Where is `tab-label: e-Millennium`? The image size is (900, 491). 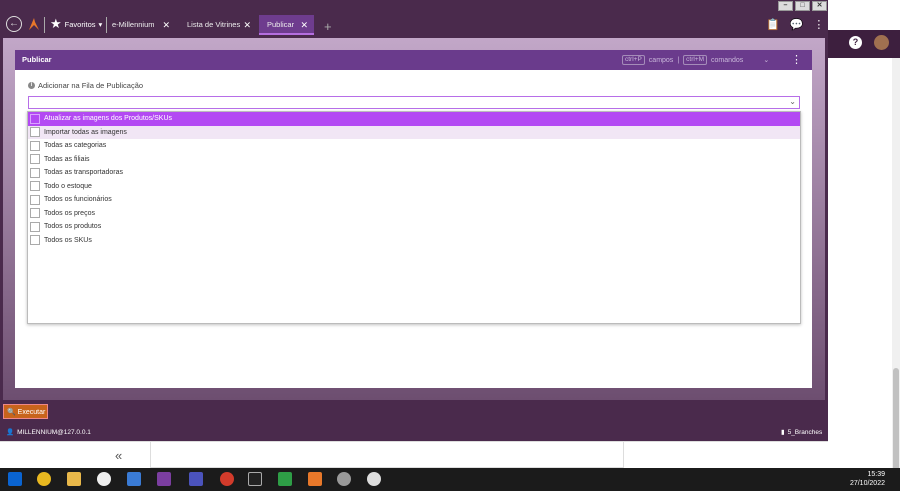
tab-label: e-Millennium is located at coordinates (133, 24).